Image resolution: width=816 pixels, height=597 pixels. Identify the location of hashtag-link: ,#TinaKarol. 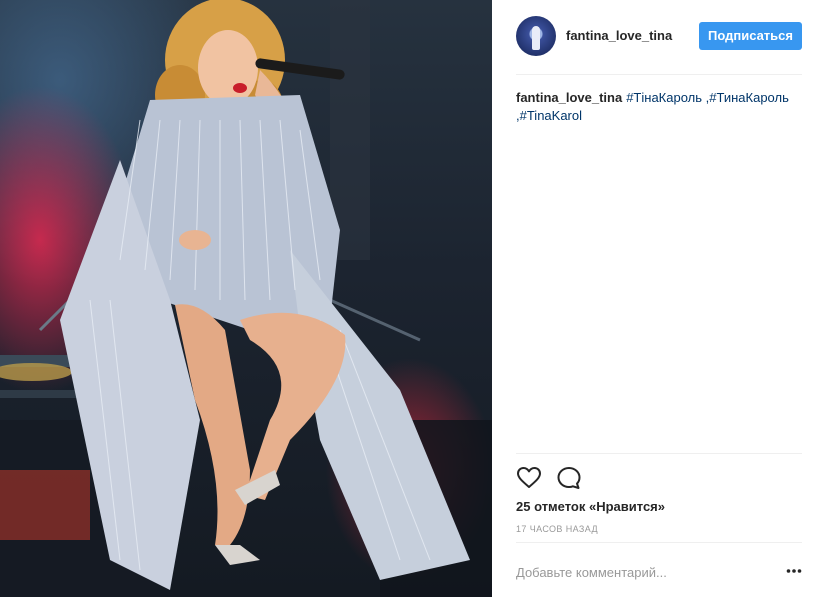
(549, 115).